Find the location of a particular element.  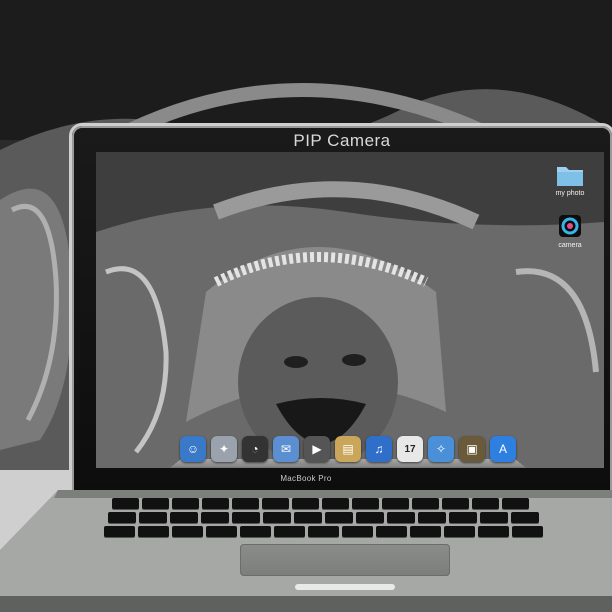

photo-icon: ▣ is located at coordinates (472, 449).